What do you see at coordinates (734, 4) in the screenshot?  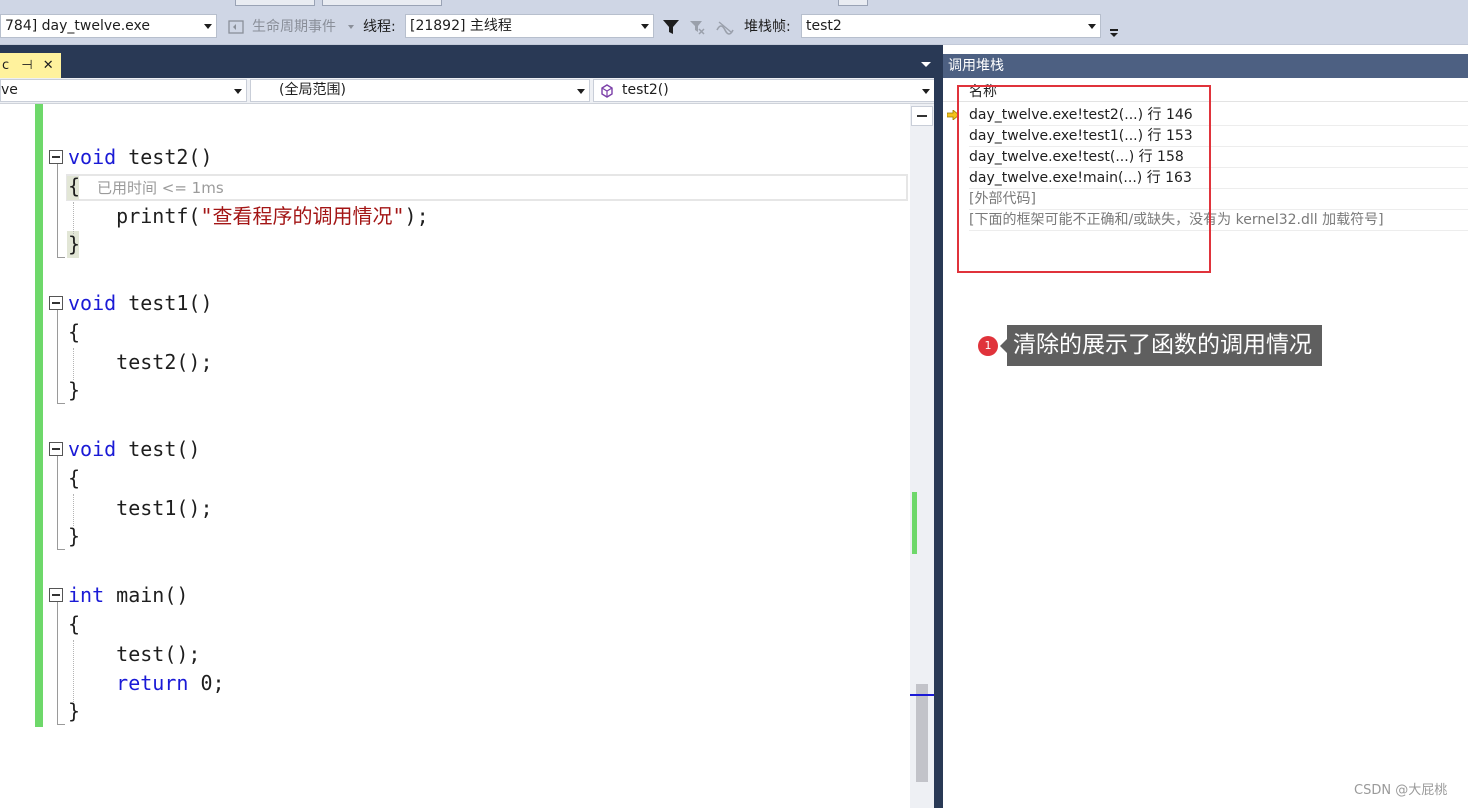 I see `toolbar-top-clipped` at bounding box center [734, 4].